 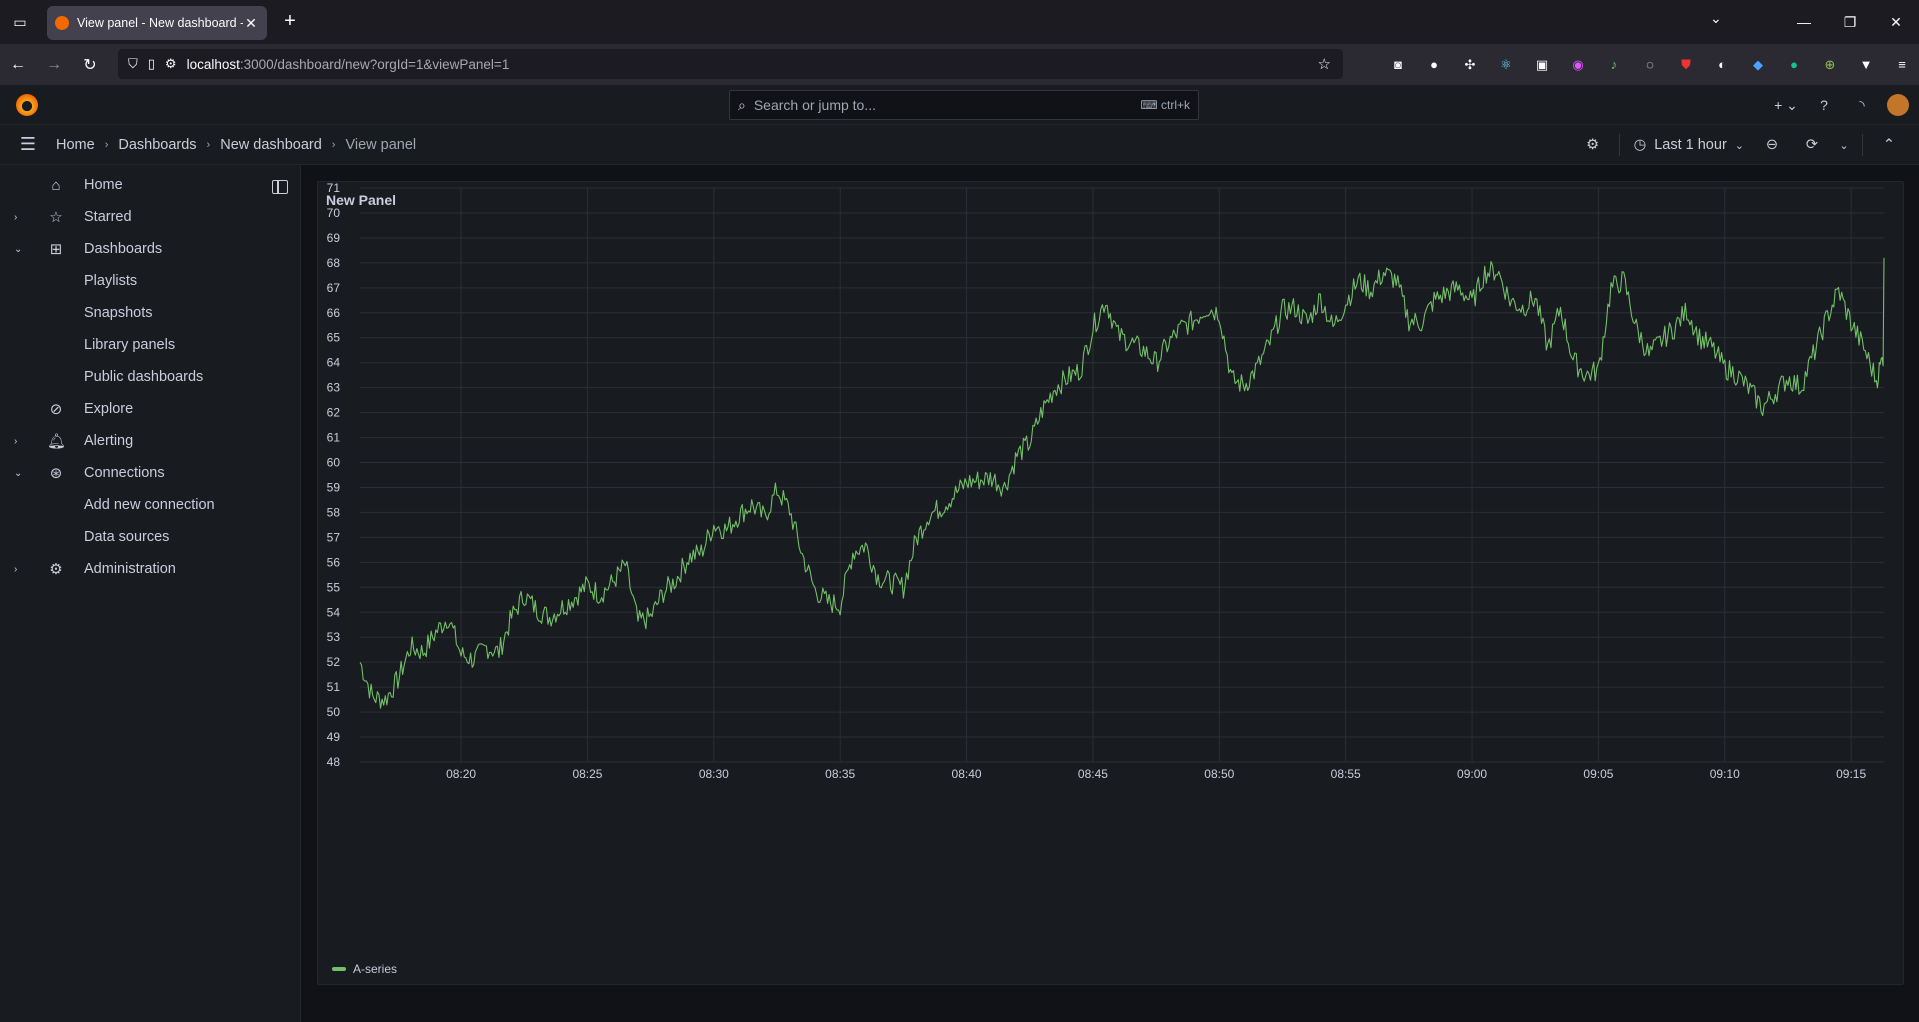 What do you see at coordinates (133, 64) in the screenshot?
I see `shield-icon: ⛉` at bounding box center [133, 64].